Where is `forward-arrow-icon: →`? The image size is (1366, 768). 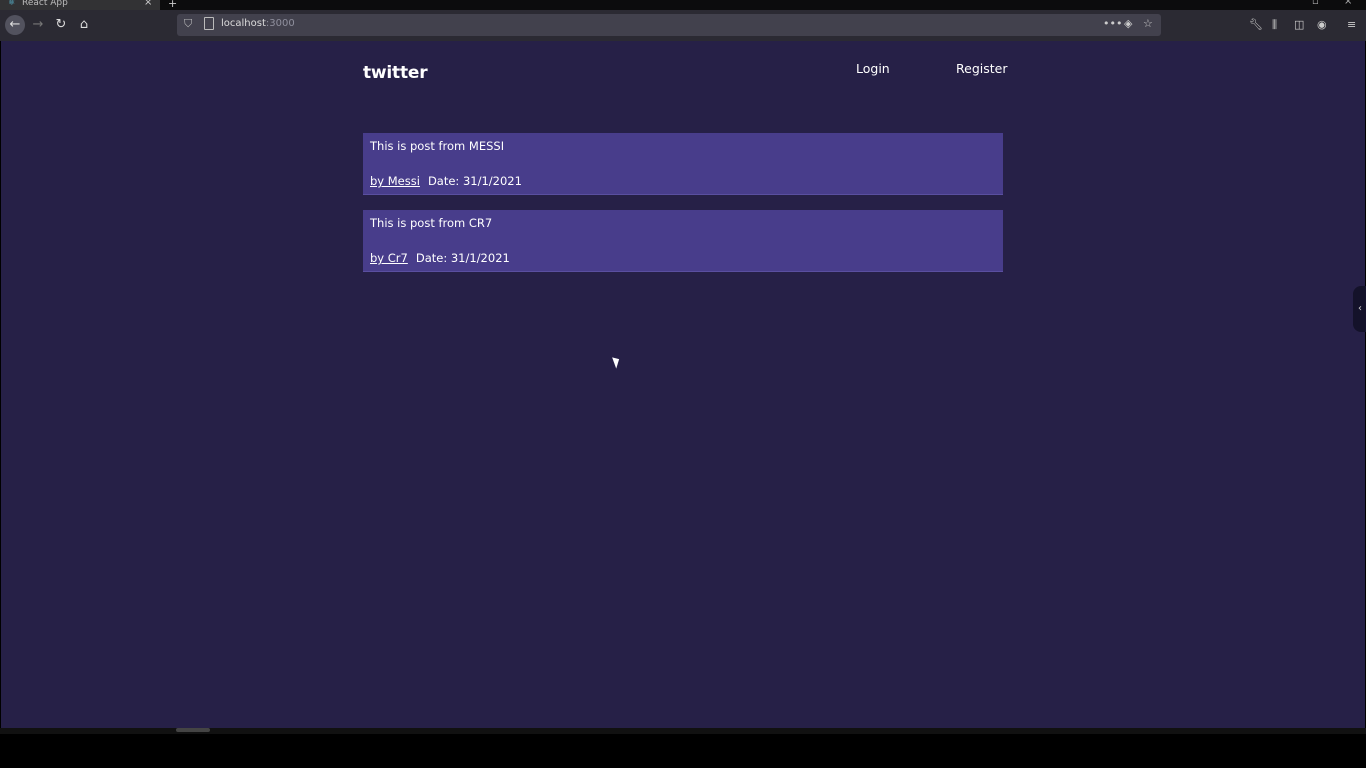 forward-arrow-icon: → is located at coordinates (38, 25).